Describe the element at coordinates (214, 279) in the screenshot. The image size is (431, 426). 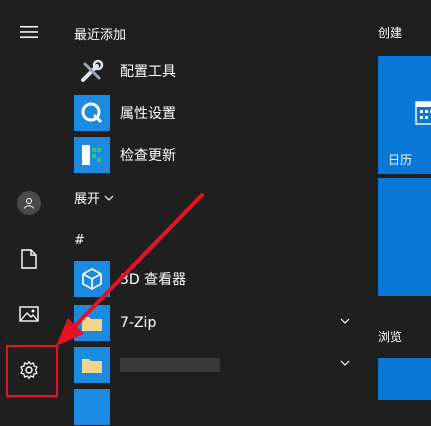
I see `app-item-3d-viewer: 3D 查看器` at that location.